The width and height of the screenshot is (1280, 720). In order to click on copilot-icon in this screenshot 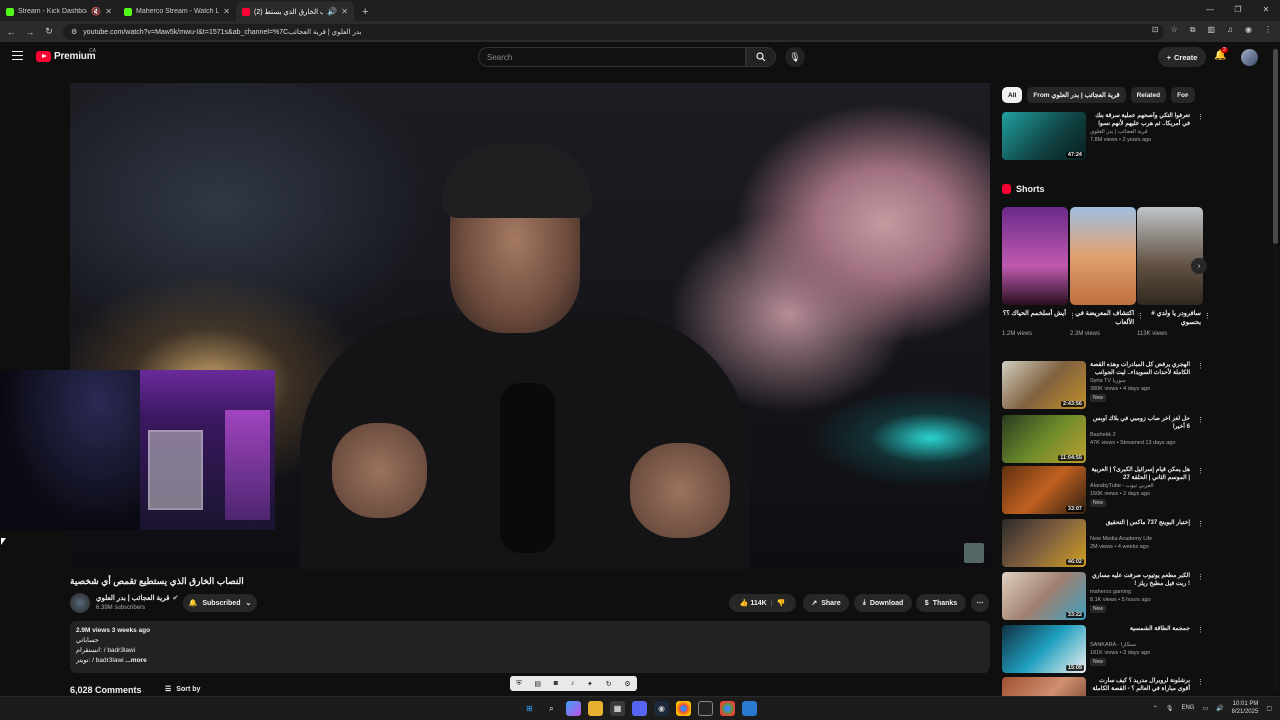, I will do `click(573, 708)`.